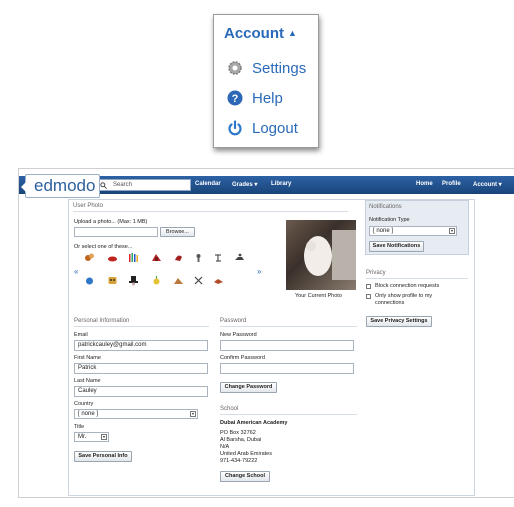 The image size is (514, 507). Describe the element at coordinates (229, 409) in the screenshot. I see `section-school: School` at that location.